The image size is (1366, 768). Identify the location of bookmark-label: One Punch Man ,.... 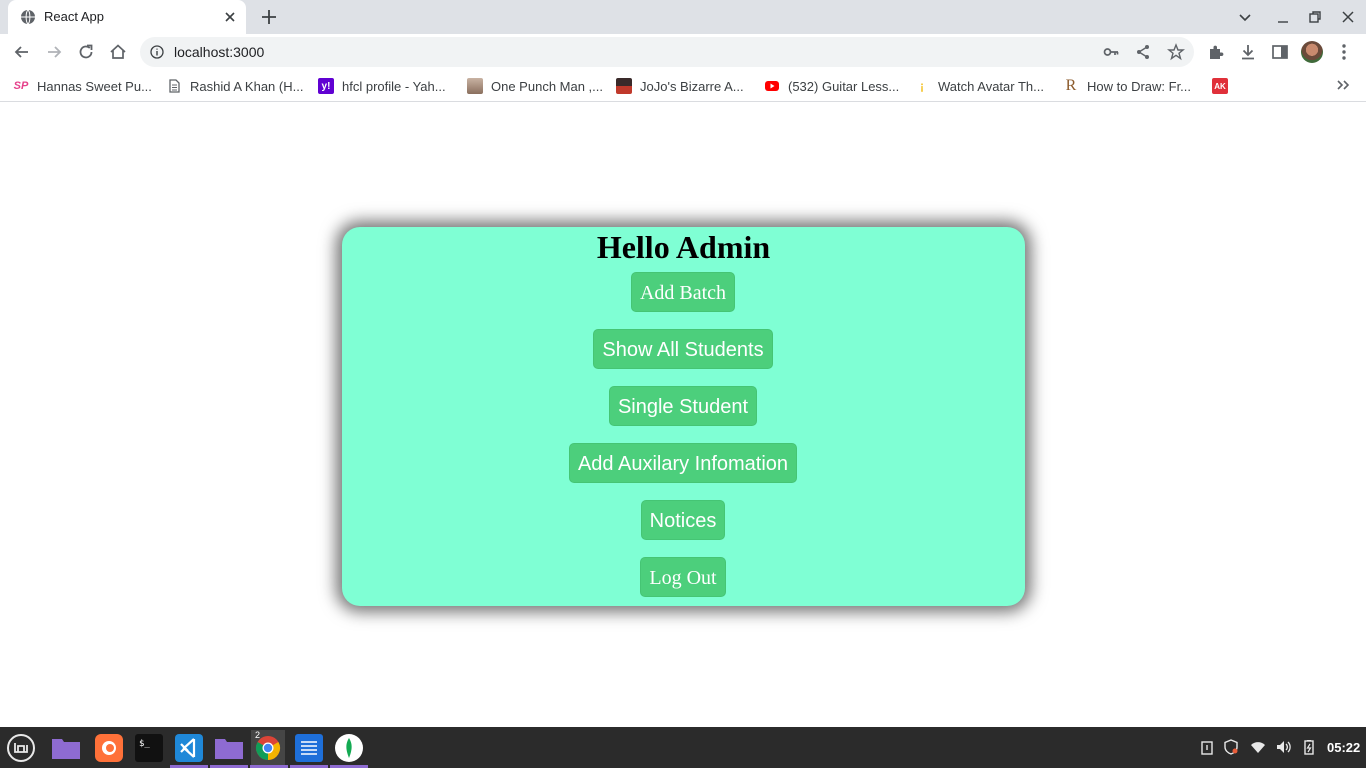
(547, 86).